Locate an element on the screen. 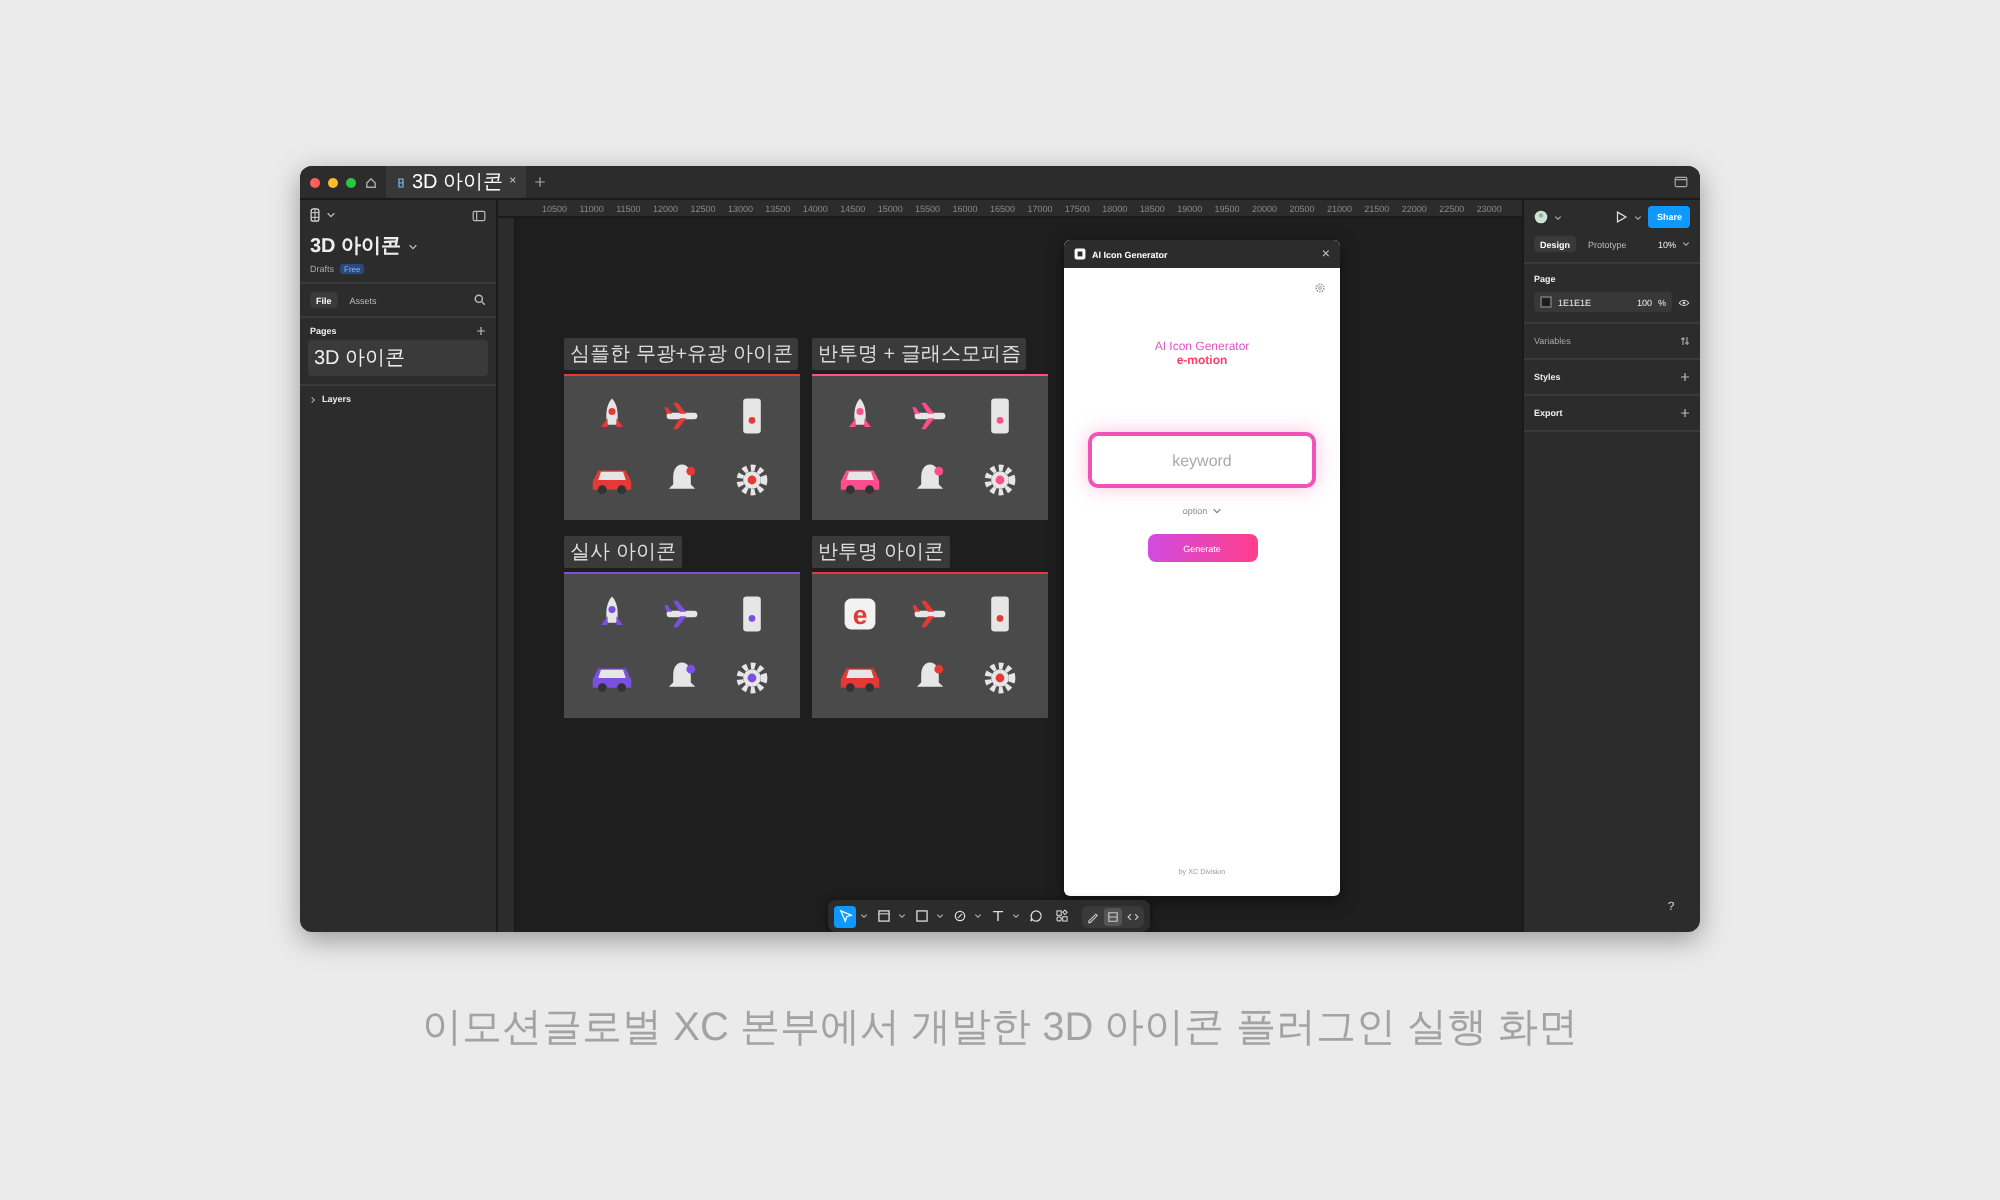 The width and height of the screenshot is (2000, 1200). settings-icon is located at coordinates (1320, 288).